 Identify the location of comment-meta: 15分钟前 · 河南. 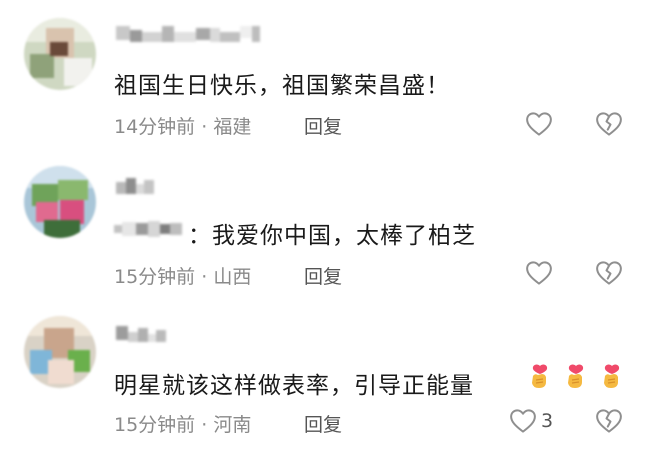
(182, 423).